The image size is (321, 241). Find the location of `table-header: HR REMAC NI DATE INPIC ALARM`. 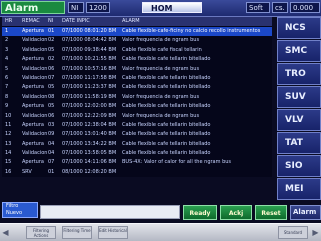

table-header: HR REMAC NI DATE INPIC ALARM is located at coordinates (137, 21).